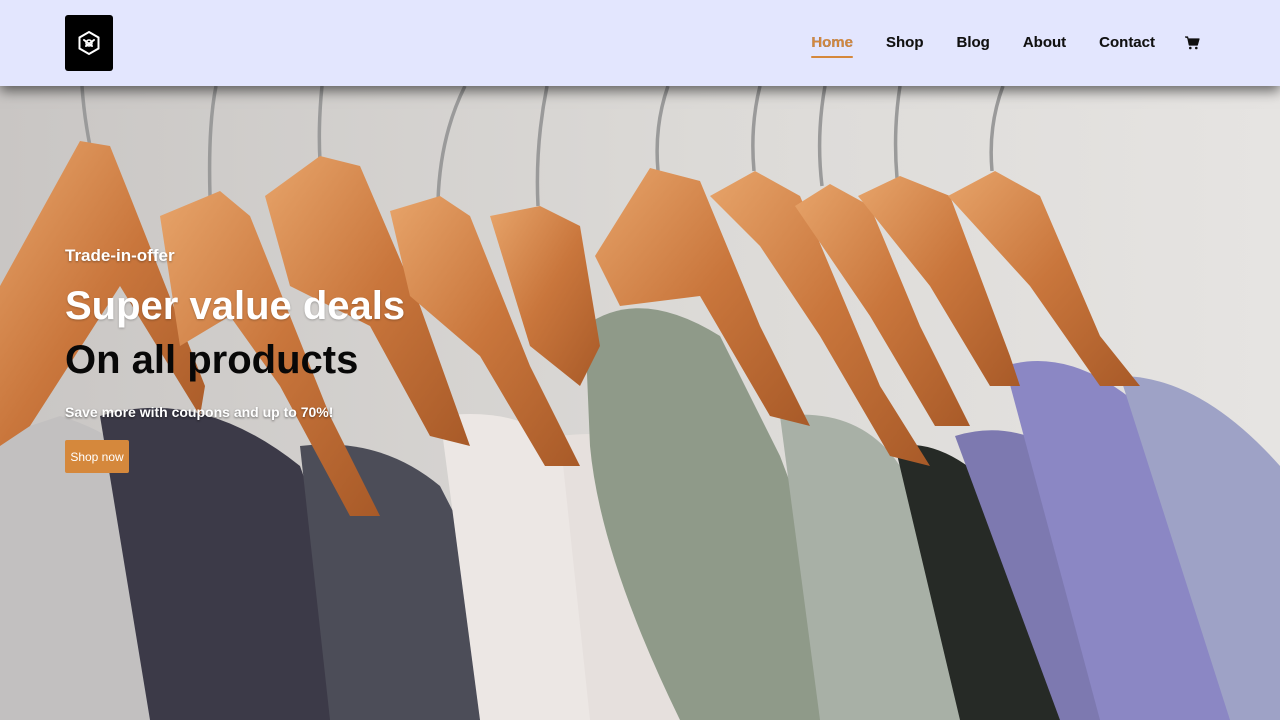 This screenshot has height=720, width=1280. I want to click on nav-contact-link: Contact, so click(1127, 43).